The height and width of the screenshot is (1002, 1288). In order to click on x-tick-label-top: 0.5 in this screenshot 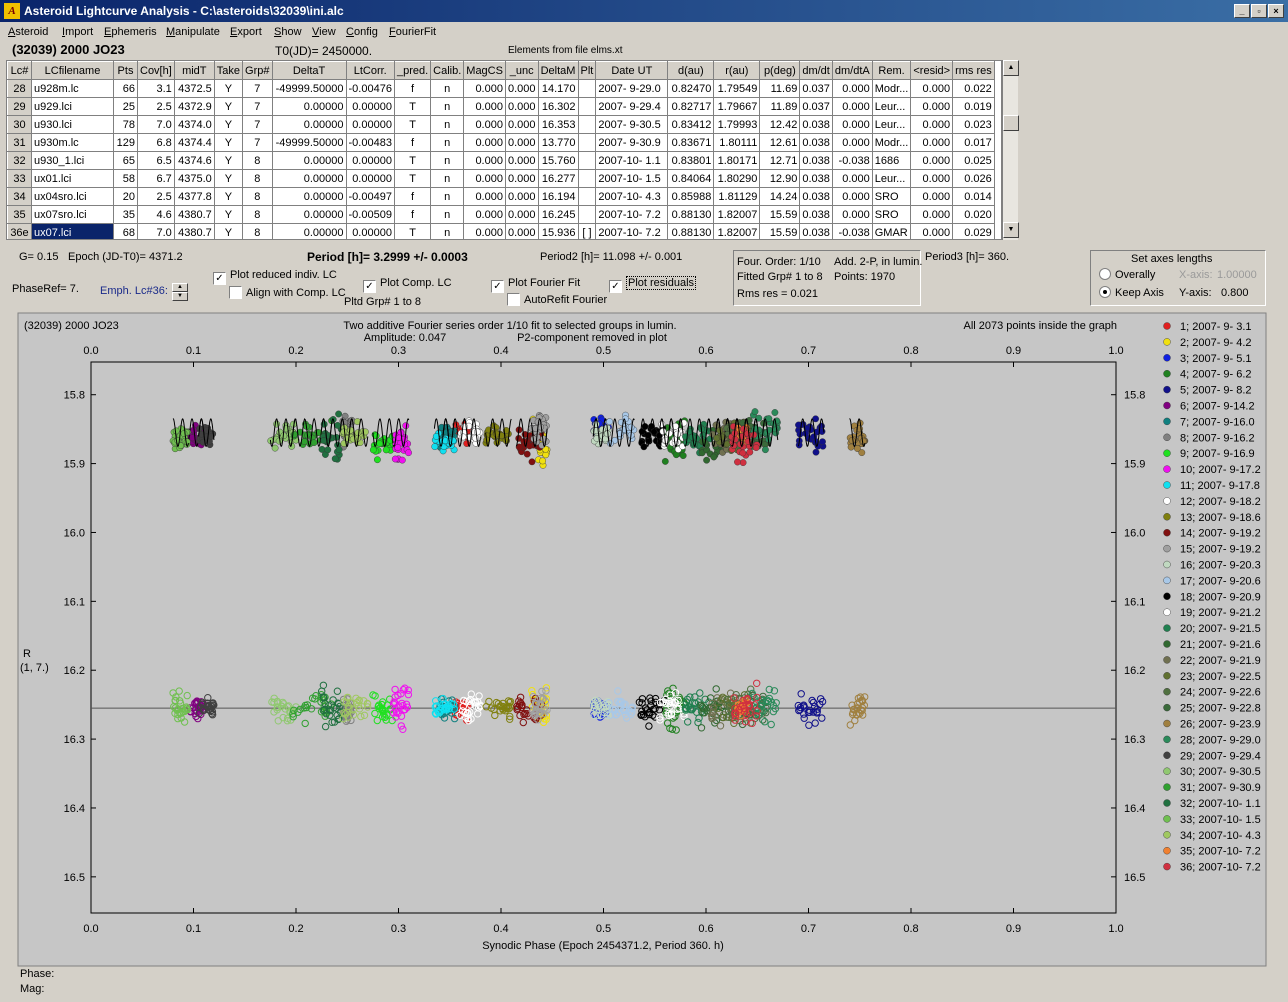, I will do `click(603, 351)`.